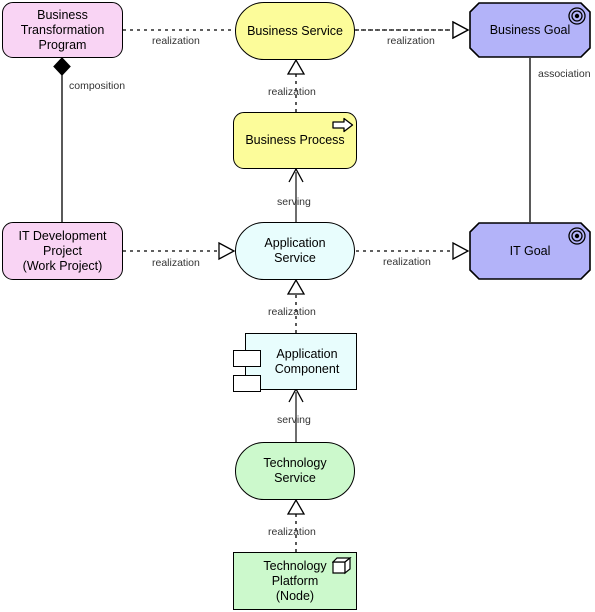  I want to click on node-label: Application Component, so click(307, 361).